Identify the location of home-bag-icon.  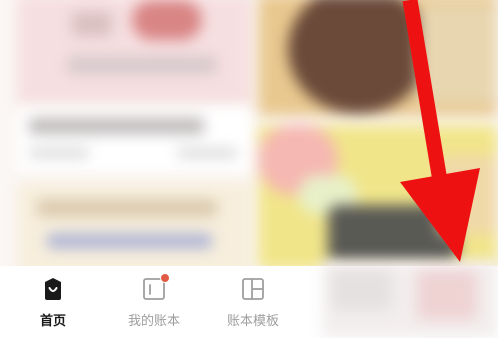
(53, 289).